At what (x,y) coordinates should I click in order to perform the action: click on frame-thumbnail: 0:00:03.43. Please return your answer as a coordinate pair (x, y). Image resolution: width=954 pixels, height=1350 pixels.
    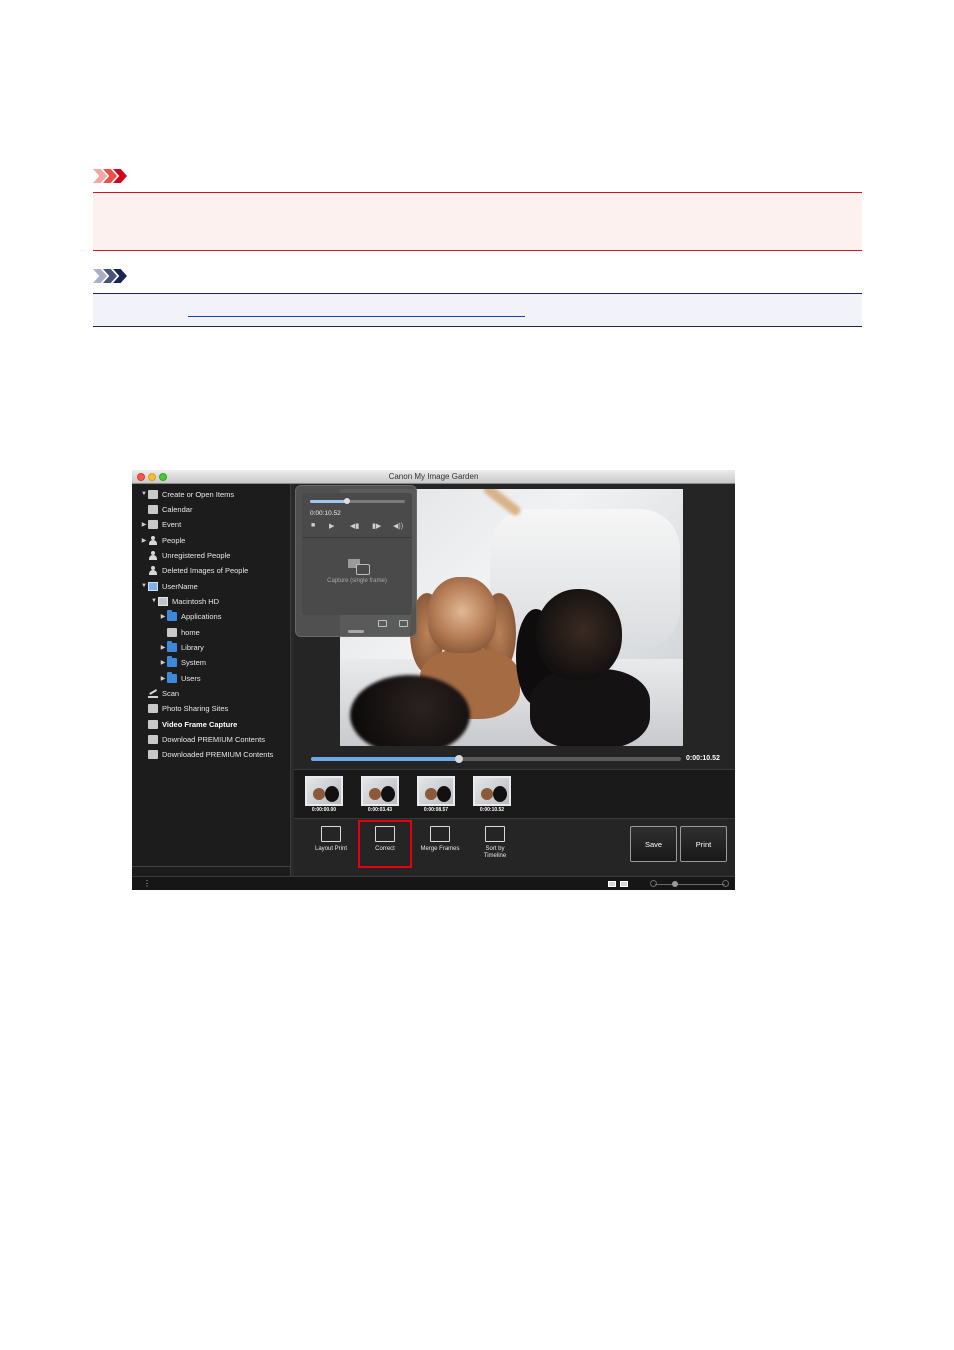
    Looking at the image, I should click on (380, 794).